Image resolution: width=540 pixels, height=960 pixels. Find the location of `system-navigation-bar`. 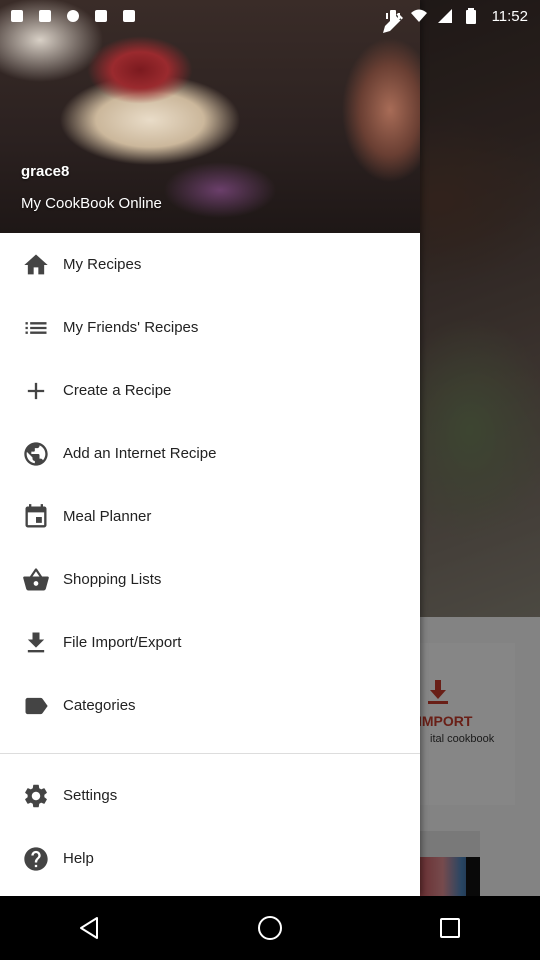

system-navigation-bar is located at coordinates (270, 928).